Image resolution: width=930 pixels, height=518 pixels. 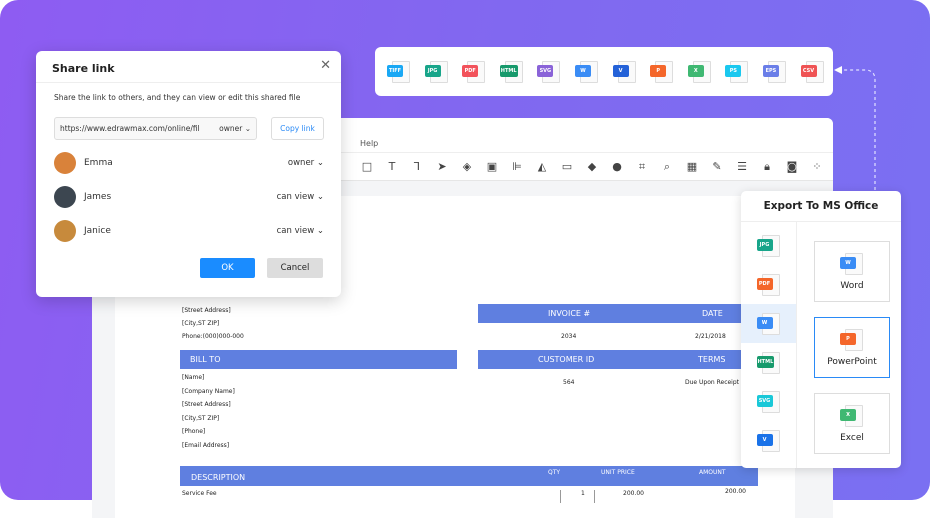 What do you see at coordinates (301, 163) in the screenshot?
I see `user-role: owner` at bounding box center [301, 163].